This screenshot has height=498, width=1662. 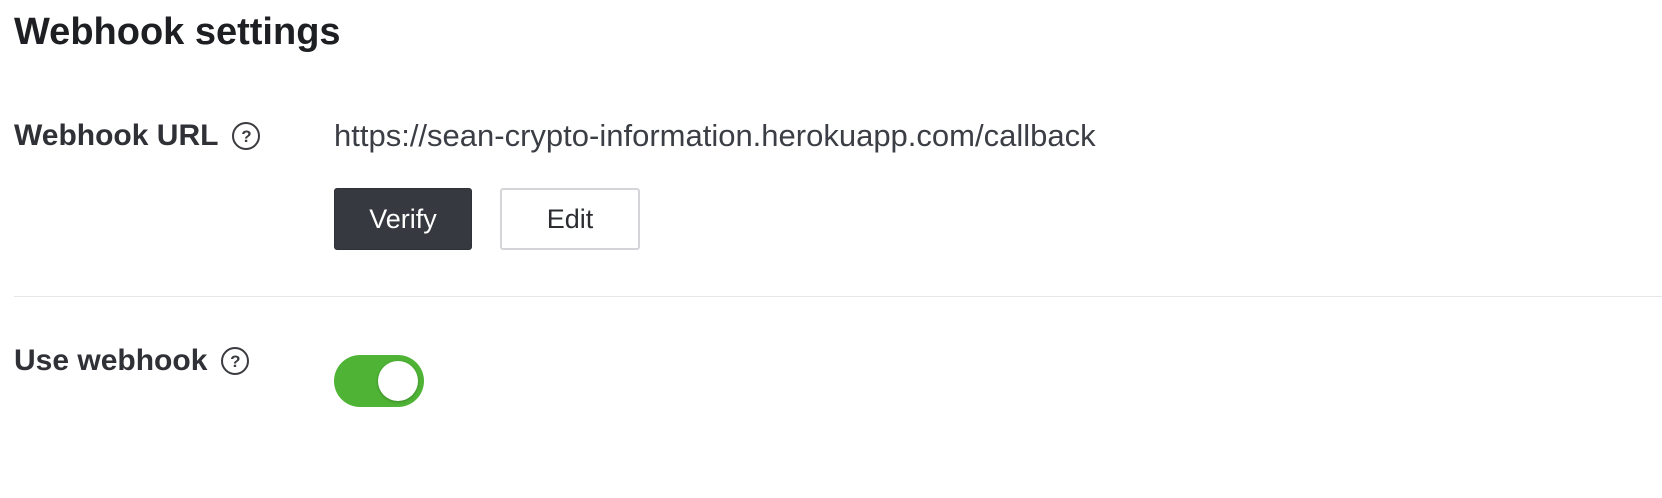 I want to click on use-webhook-label-row: Use webhook ?, so click(x=132, y=361).